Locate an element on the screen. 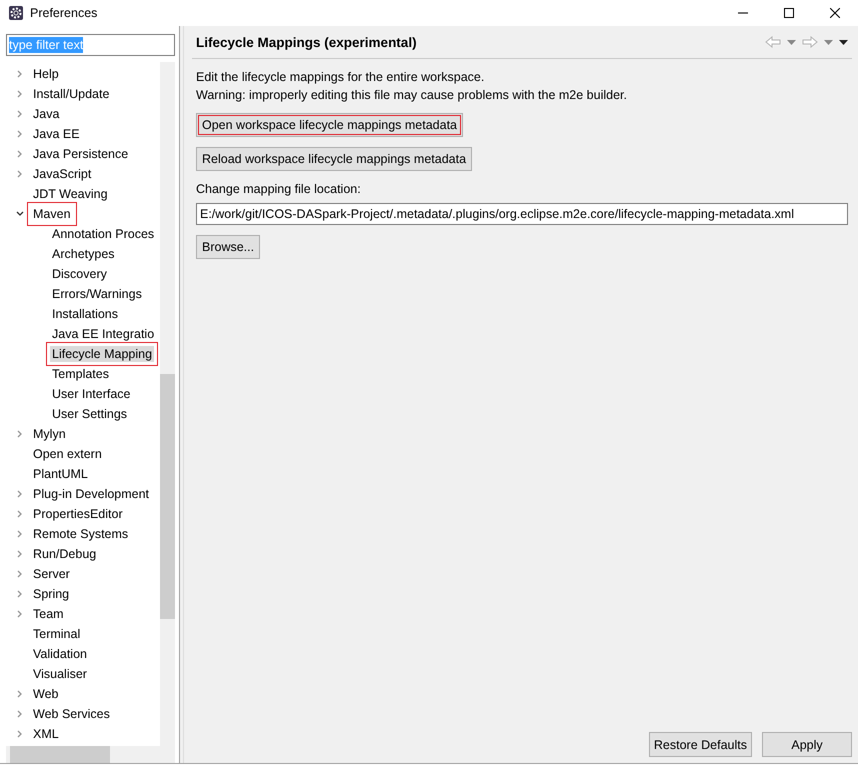  tree-item: Plug-in Development is located at coordinates (91, 494).